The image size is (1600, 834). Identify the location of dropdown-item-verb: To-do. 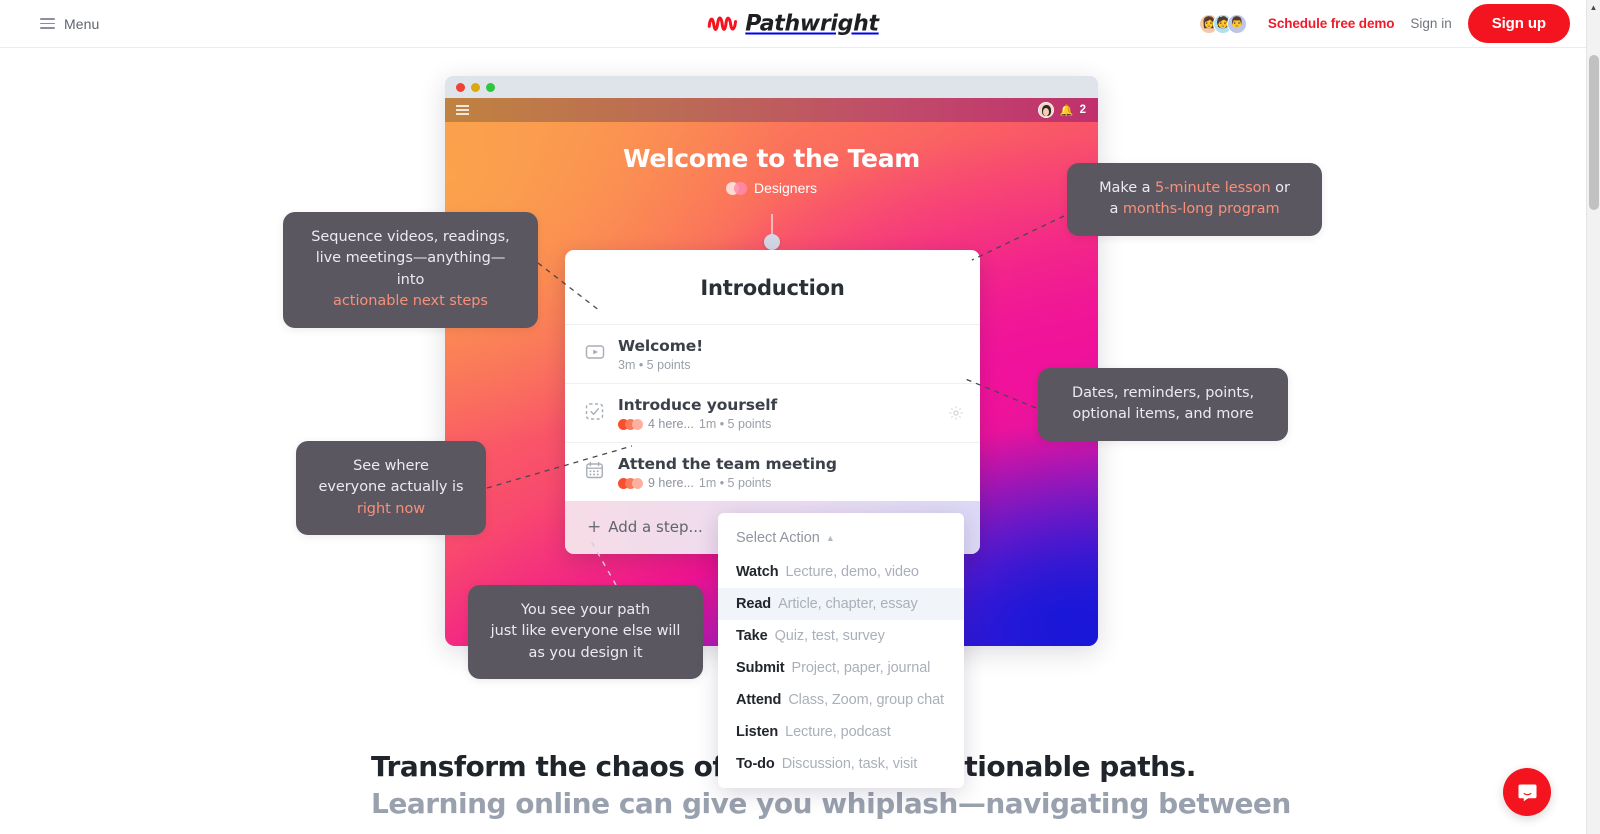
(755, 764).